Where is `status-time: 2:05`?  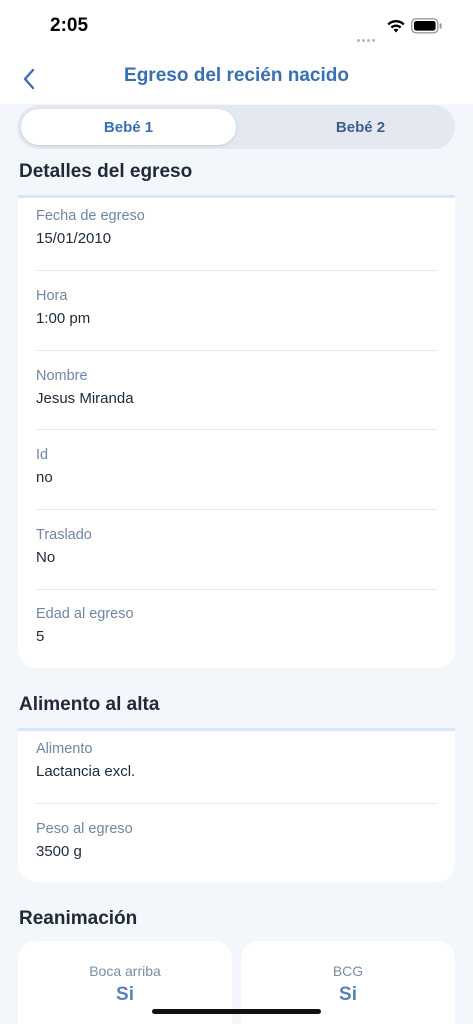
status-time: 2:05 is located at coordinates (69, 25).